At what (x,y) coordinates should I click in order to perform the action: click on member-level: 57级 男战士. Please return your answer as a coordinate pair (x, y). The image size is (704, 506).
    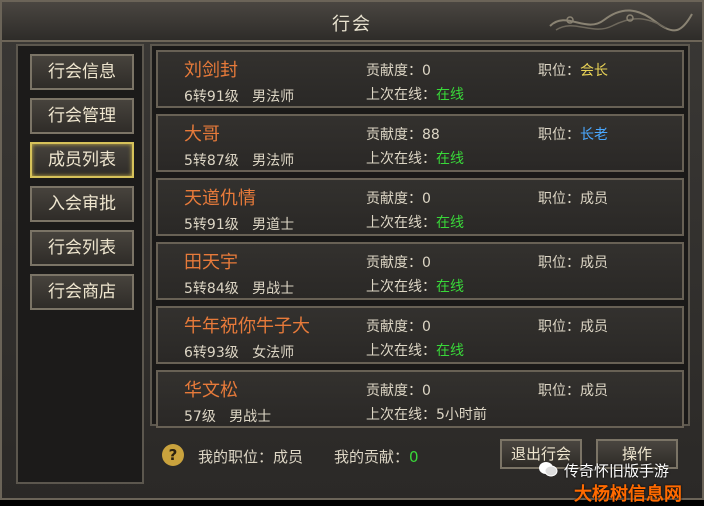
    Looking at the image, I should click on (228, 417).